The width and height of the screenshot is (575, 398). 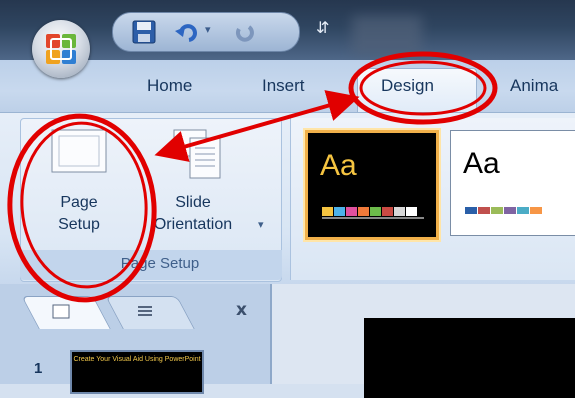 What do you see at coordinates (197, 154) in the screenshot?
I see `slide-orientation-icon` at bounding box center [197, 154].